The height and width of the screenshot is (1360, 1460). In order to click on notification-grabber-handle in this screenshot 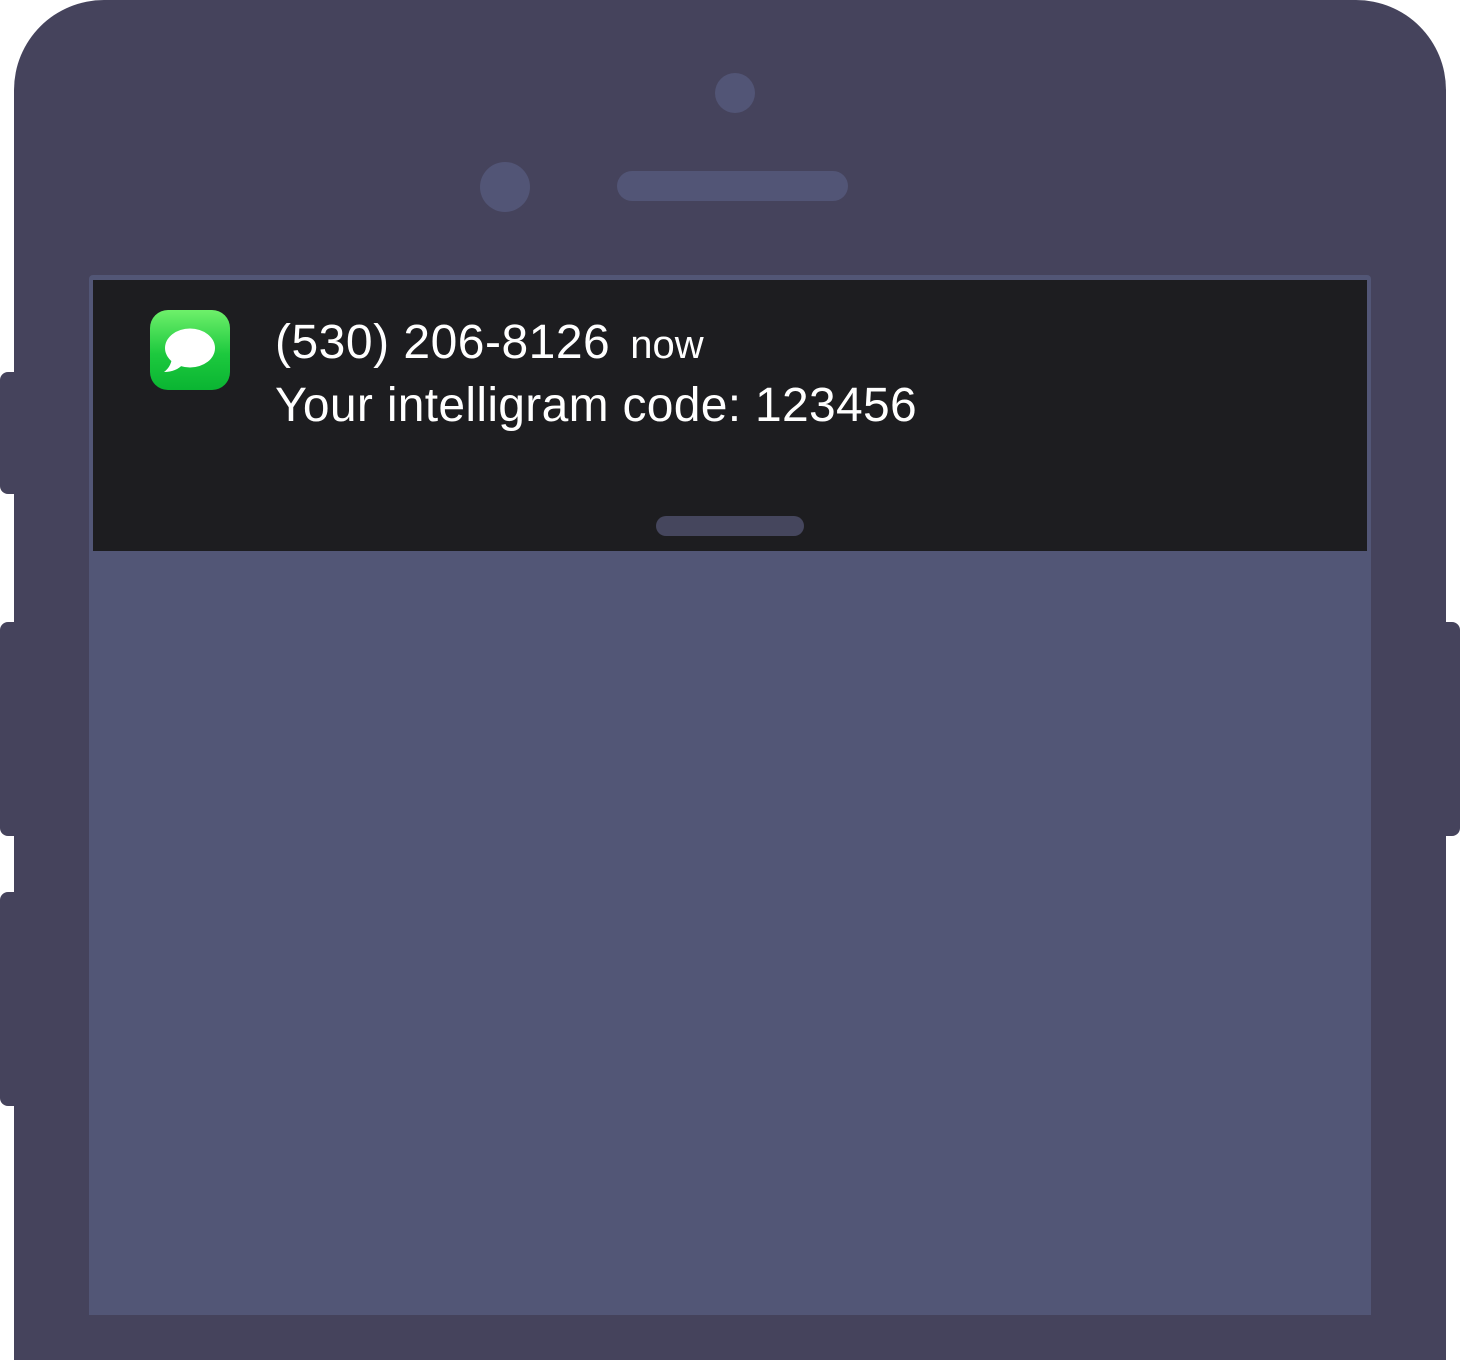, I will do `click(730, 526)`.